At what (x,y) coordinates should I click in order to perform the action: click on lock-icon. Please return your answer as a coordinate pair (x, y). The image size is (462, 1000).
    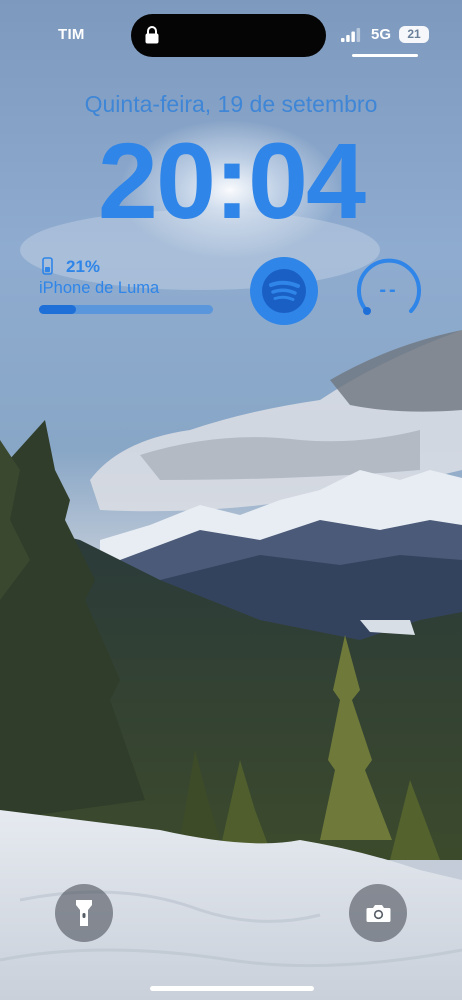
    Looking at the image, I should click on (152, 35).